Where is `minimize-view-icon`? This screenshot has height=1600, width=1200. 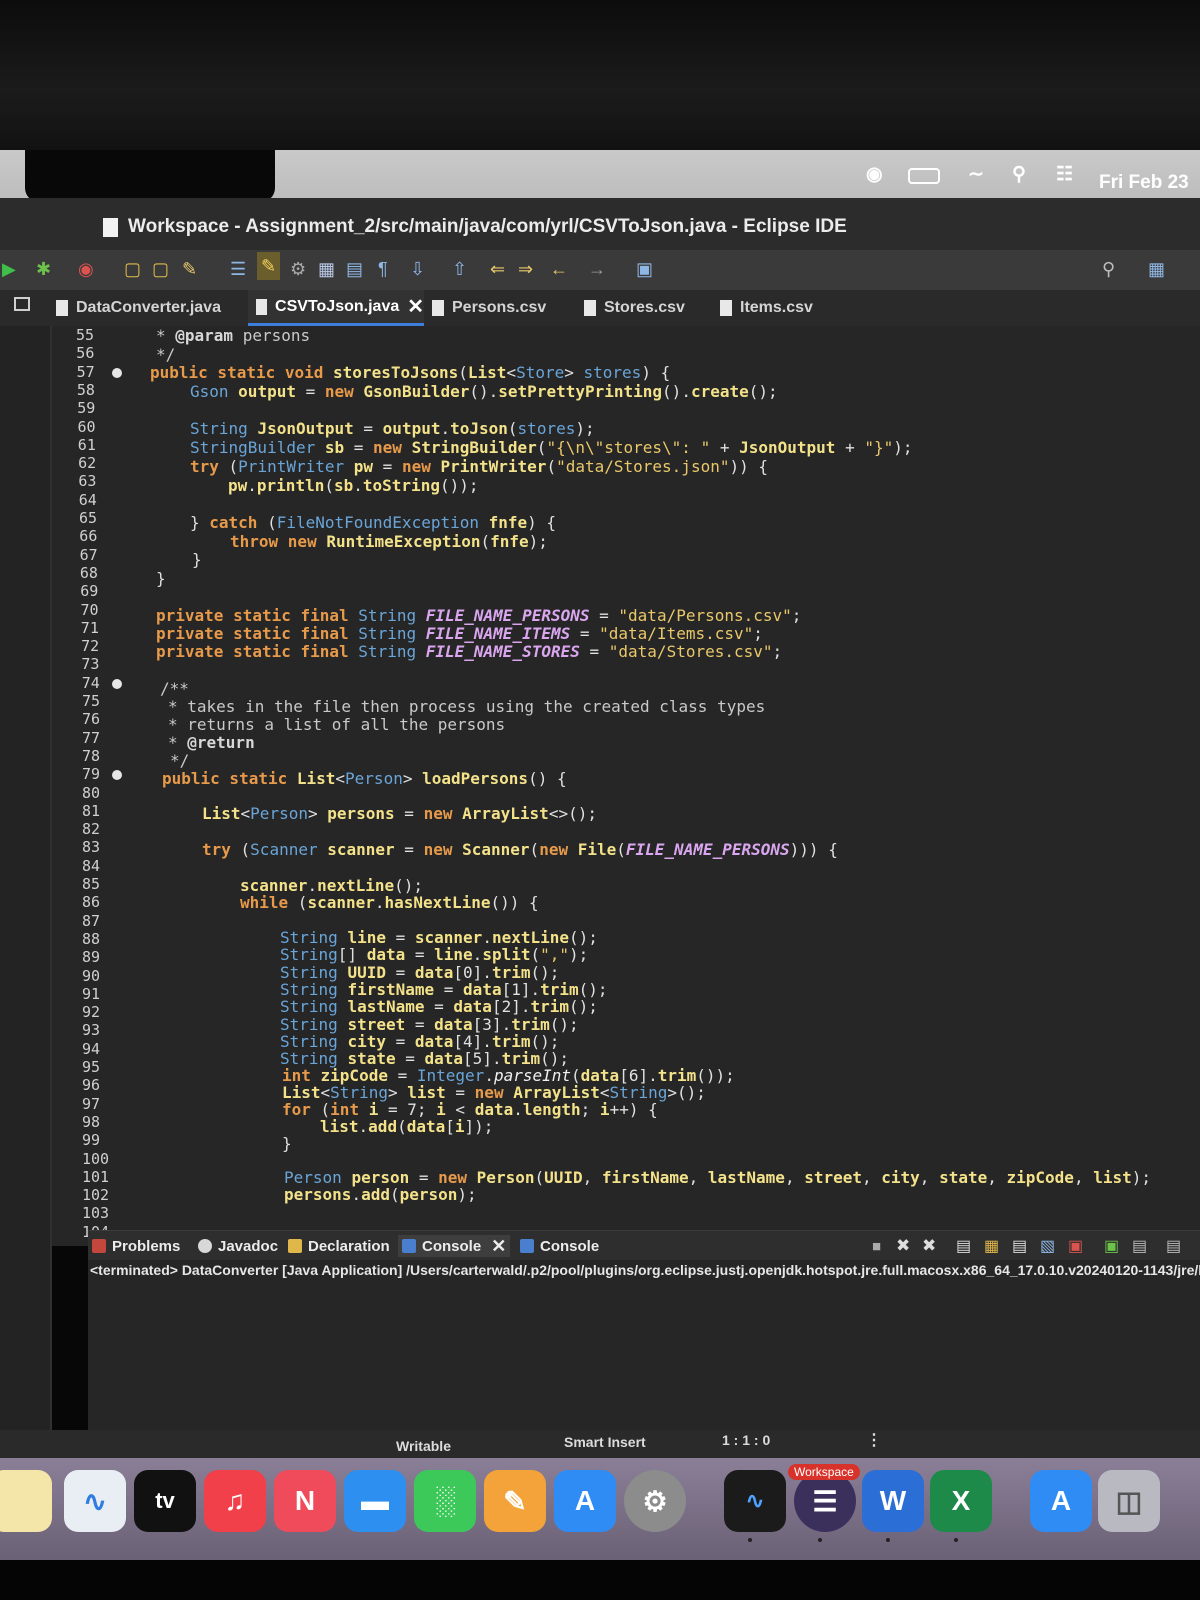
minimize-view-icon is located at coordinates (22, 304).